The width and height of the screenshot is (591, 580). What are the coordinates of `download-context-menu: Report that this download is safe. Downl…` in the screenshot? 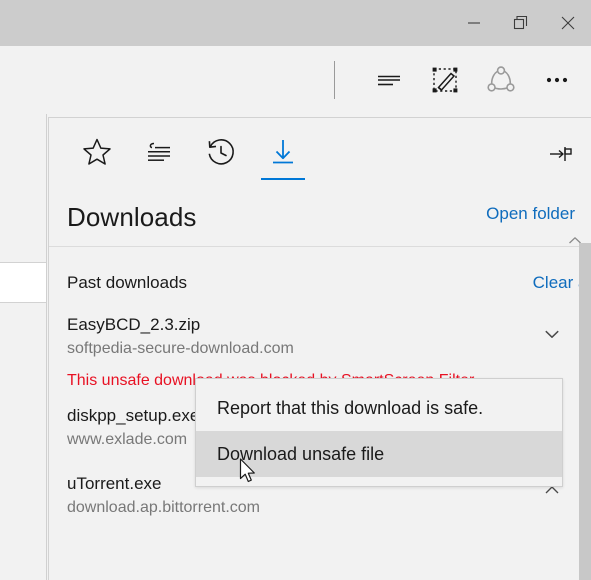 It's located at (379, 432).